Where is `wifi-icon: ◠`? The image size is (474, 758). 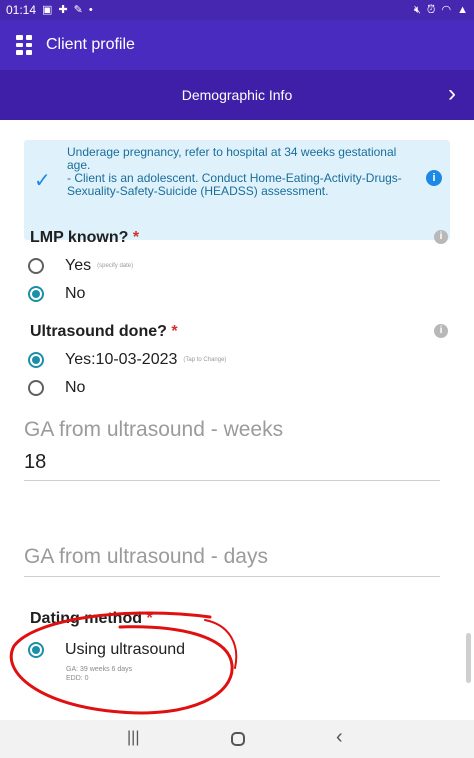
wifi-icon: ◠ is located at coordinates (446, 9).